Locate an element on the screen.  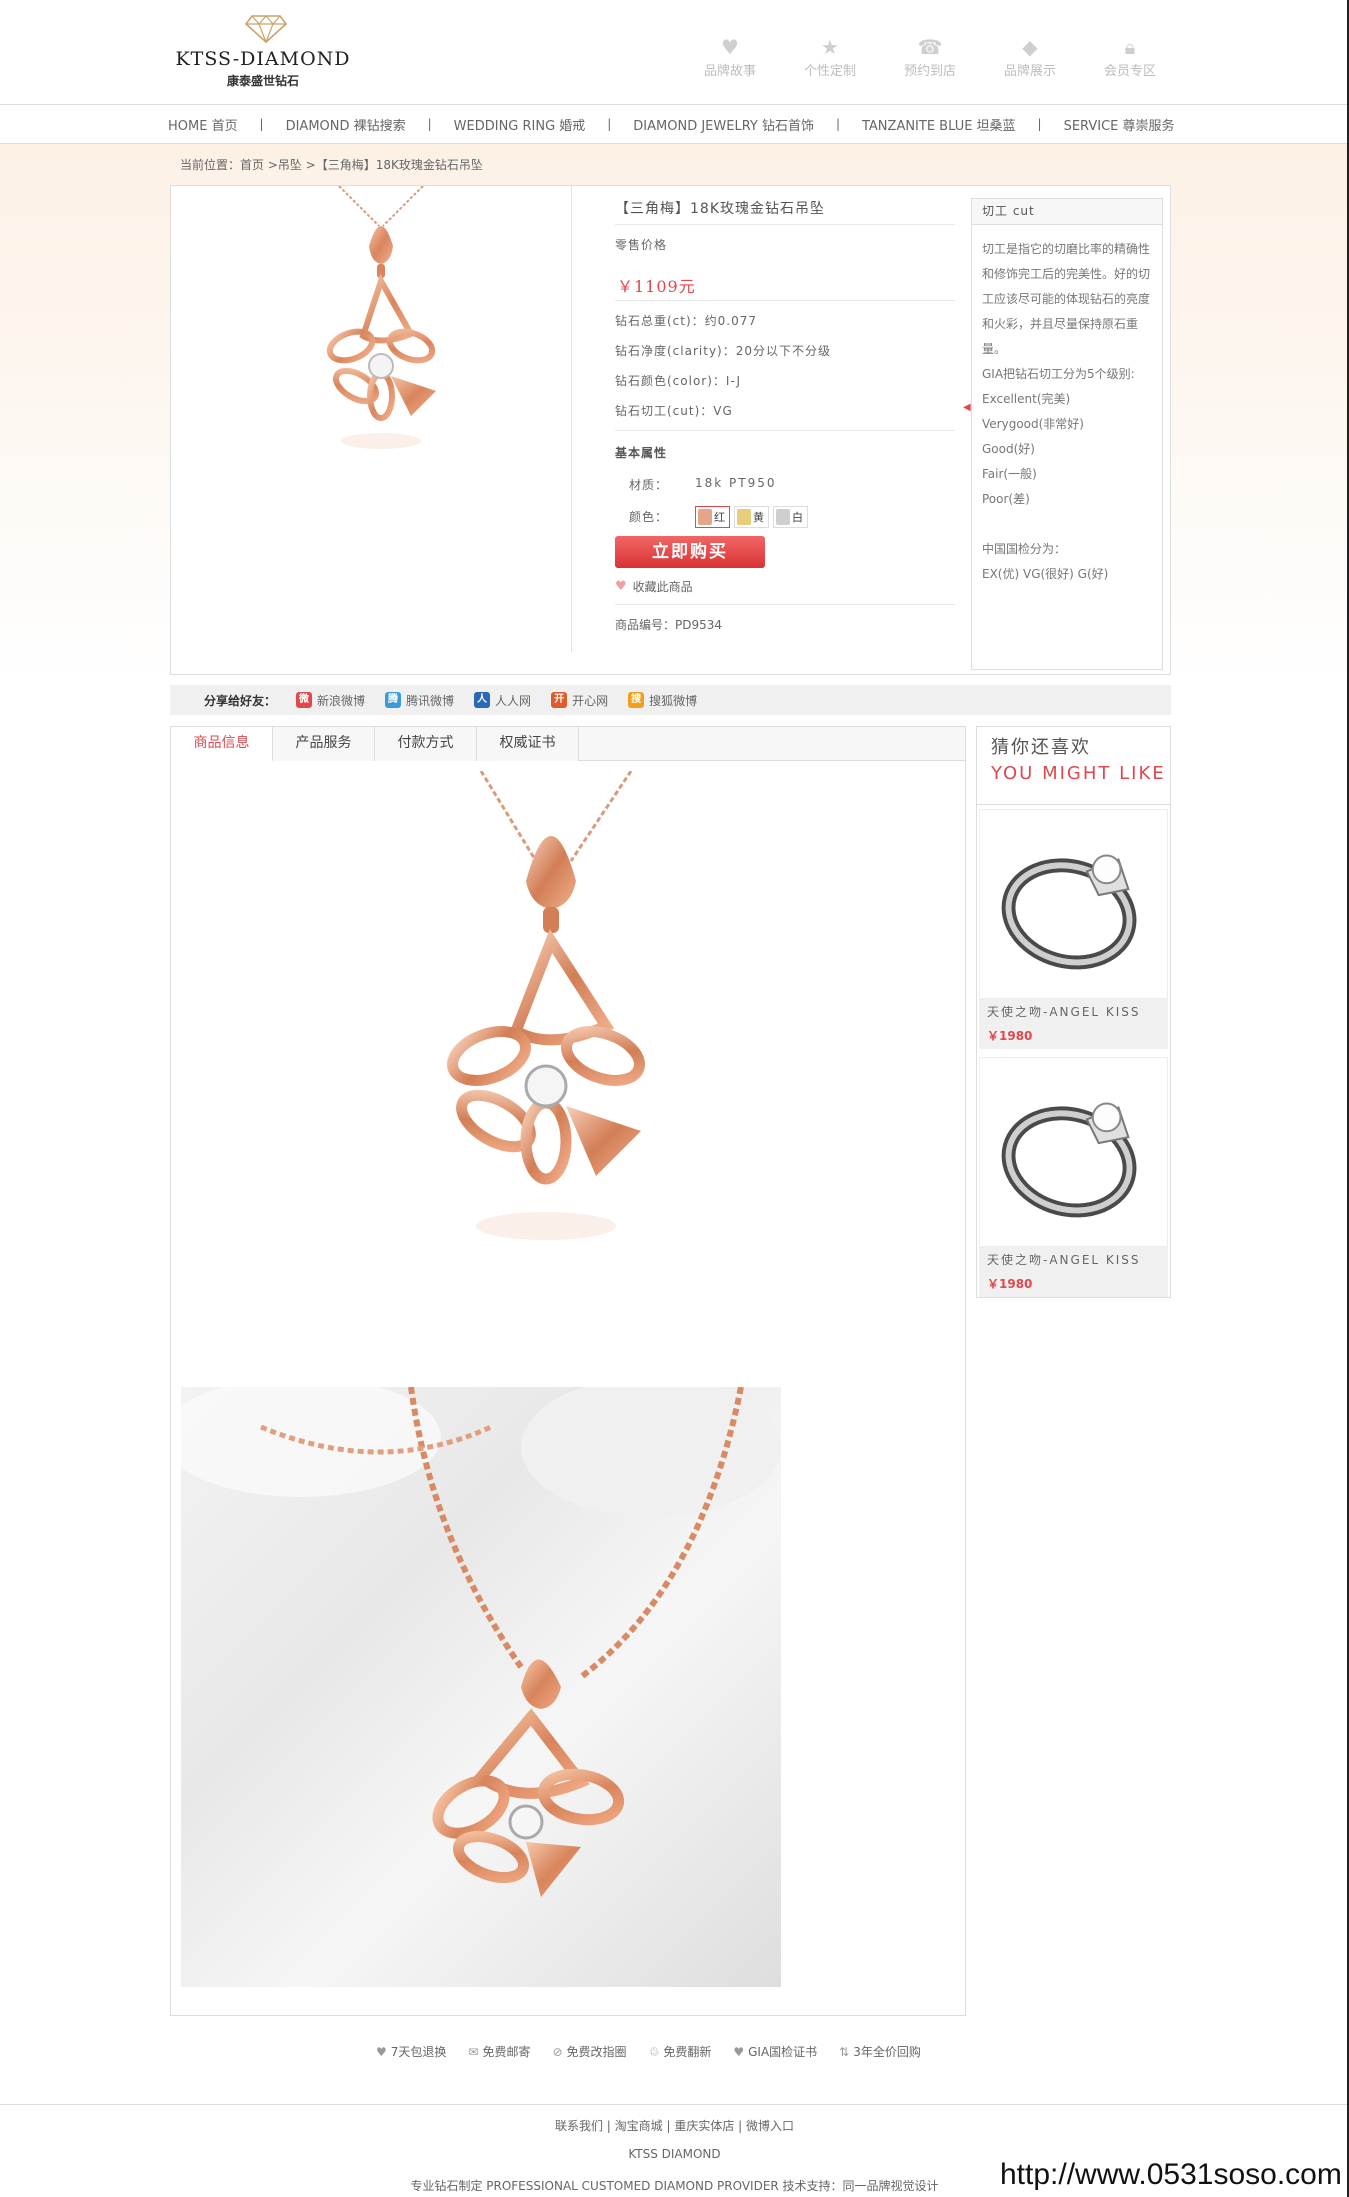
cut-line: Good(好) is located at coordinates (1008, 449).